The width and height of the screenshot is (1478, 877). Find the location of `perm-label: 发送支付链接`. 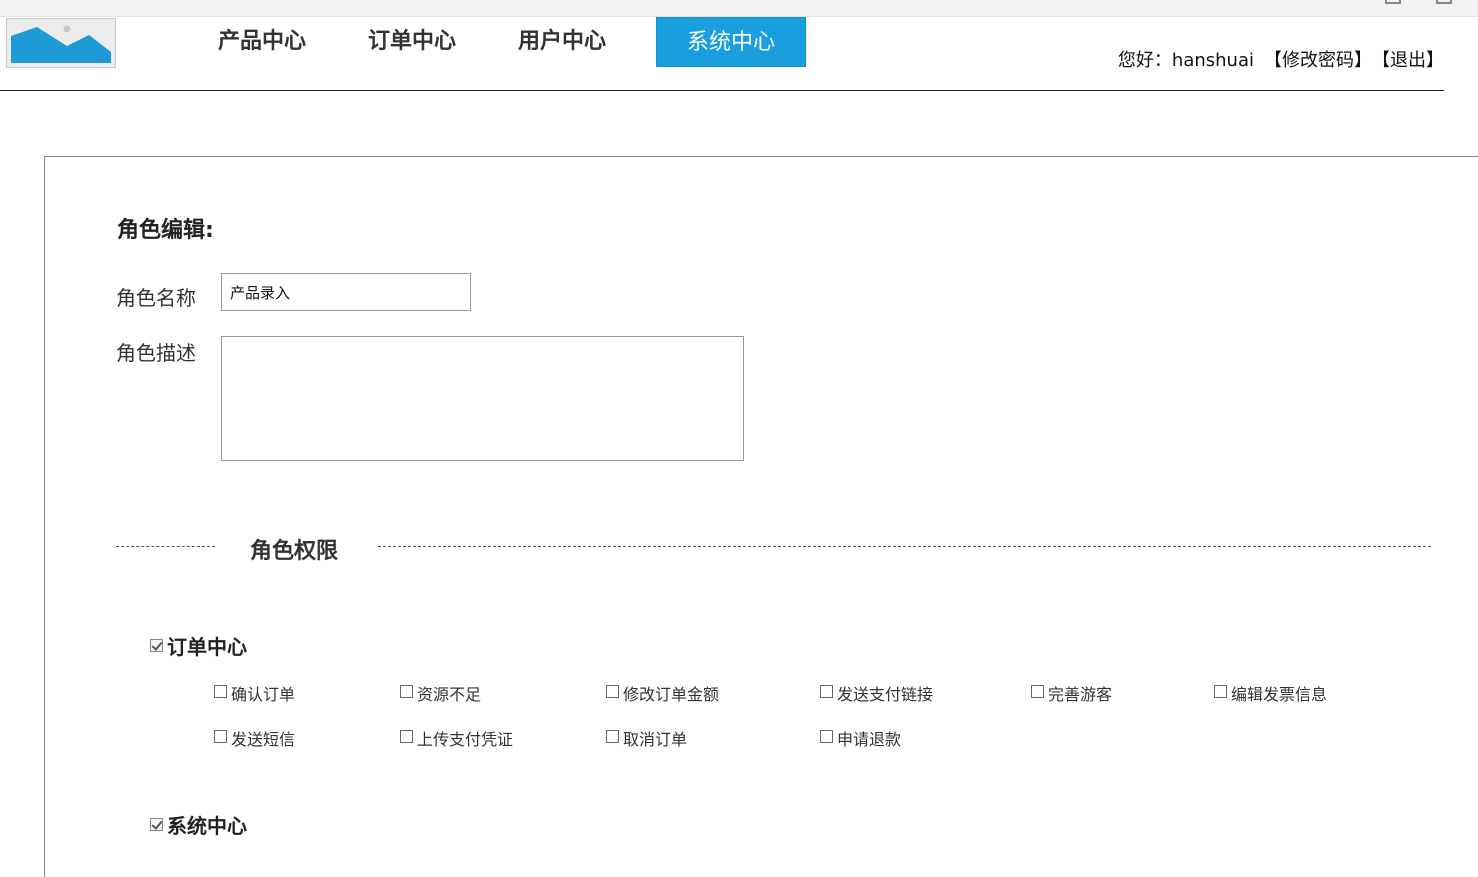

perm-label: 发送支付链接 is located at coordinates (885, 694).